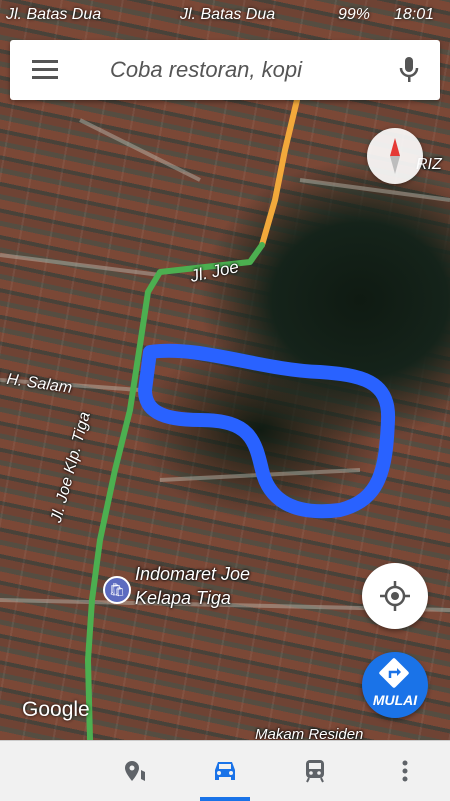  I want to click on microphone-icon, so click(409, 70).